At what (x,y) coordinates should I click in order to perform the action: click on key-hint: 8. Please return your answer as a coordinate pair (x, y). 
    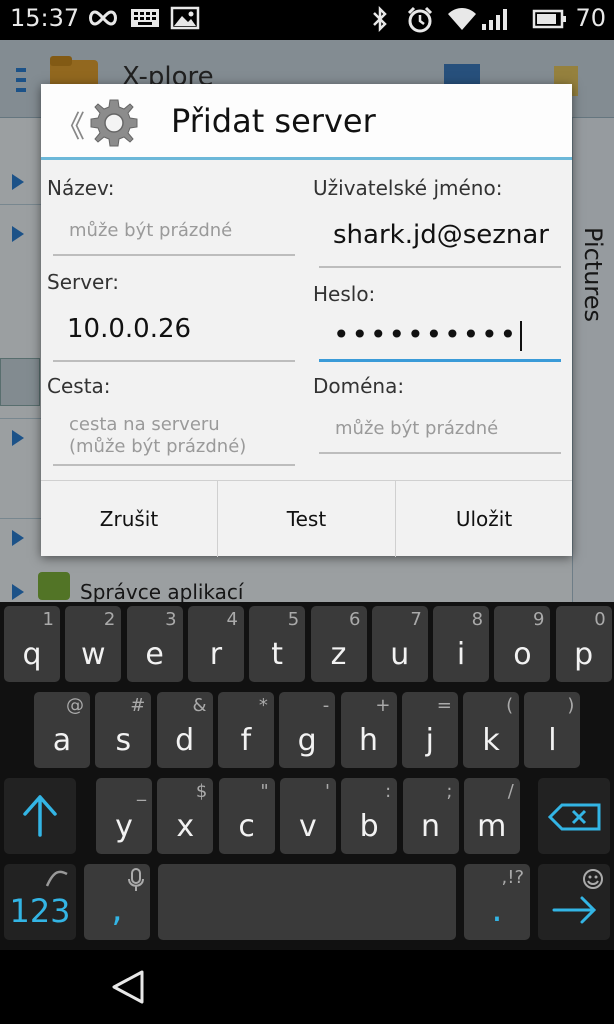
    Looking at the image, I should click on (477, 619).